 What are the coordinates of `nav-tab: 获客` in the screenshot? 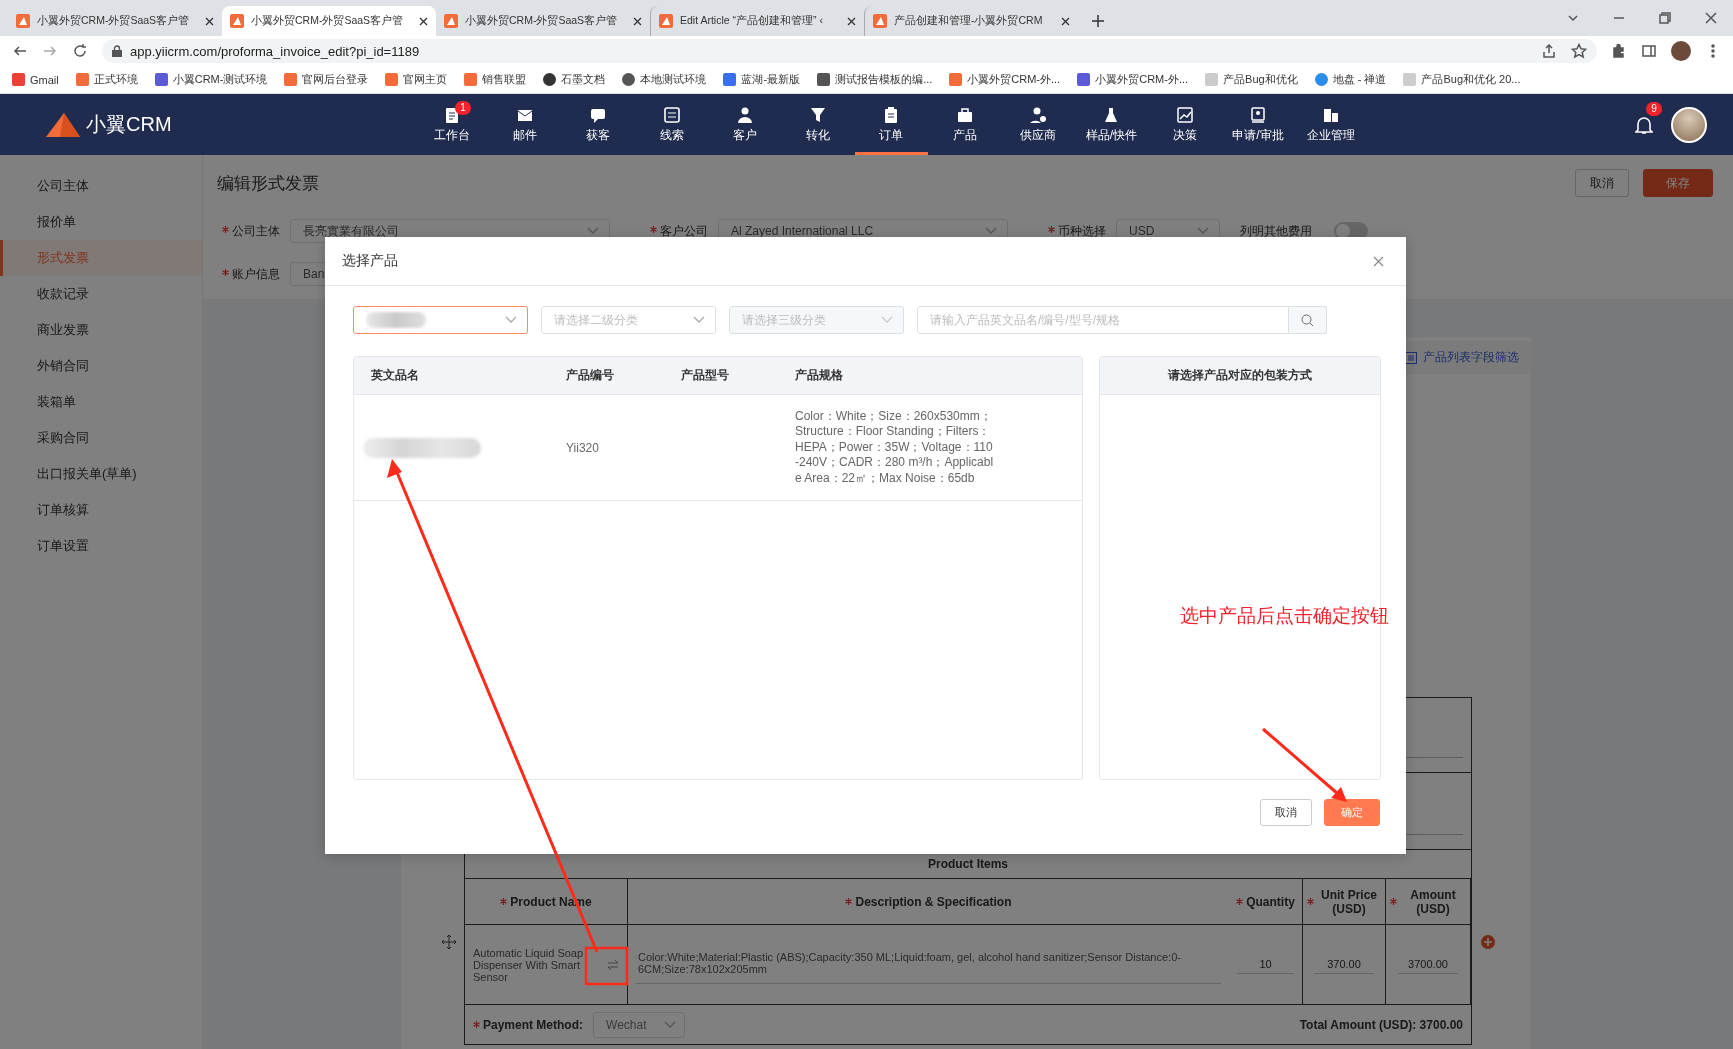 It's located at (598, 124).